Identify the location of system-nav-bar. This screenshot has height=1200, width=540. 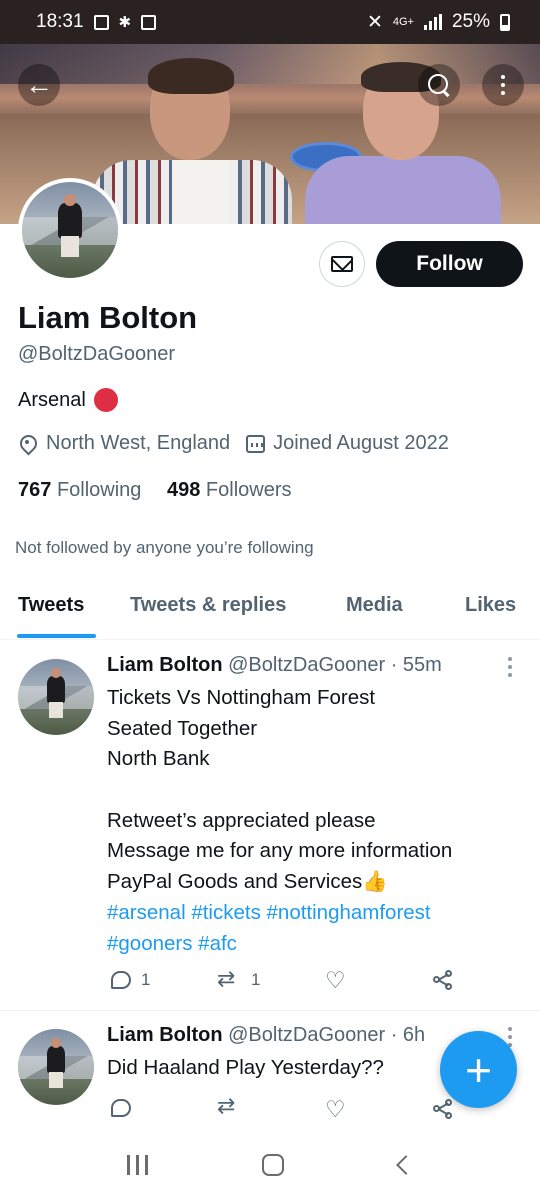
(270, 1165).